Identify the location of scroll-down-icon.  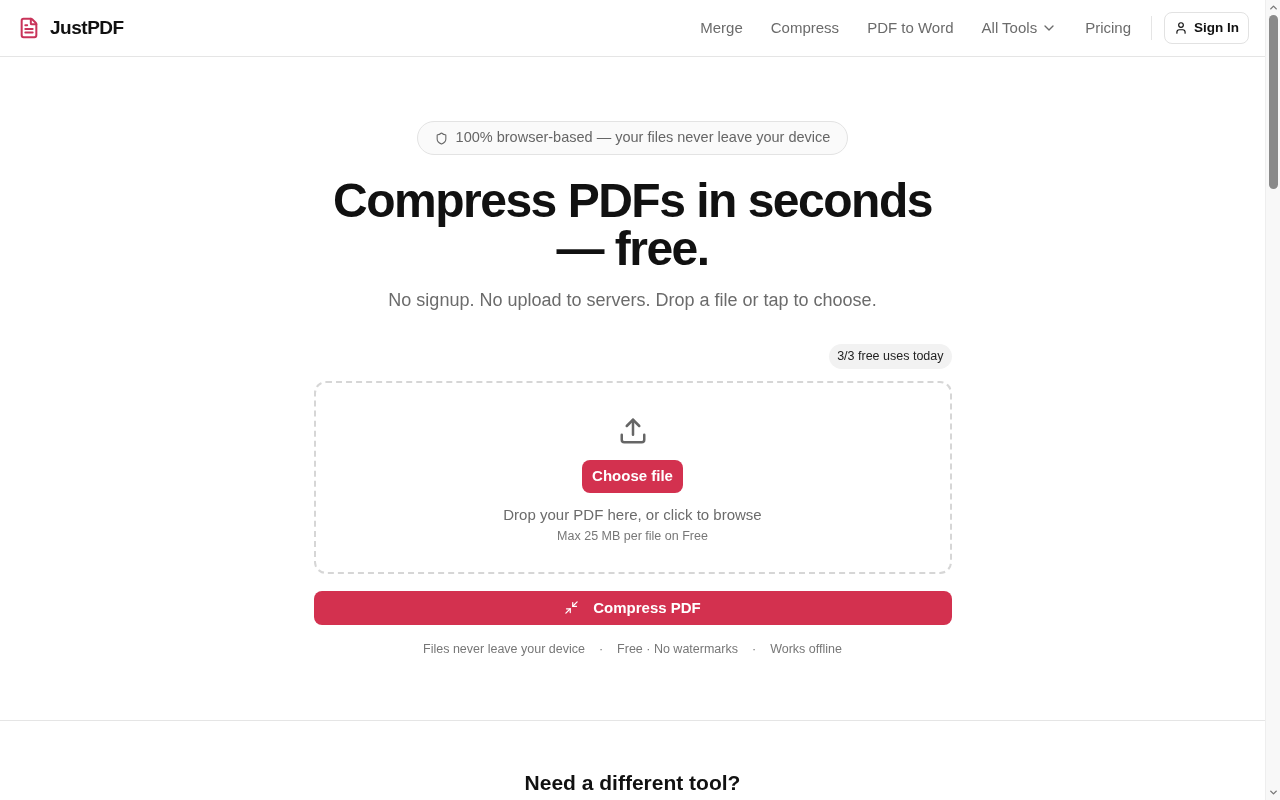
(1273, 792).